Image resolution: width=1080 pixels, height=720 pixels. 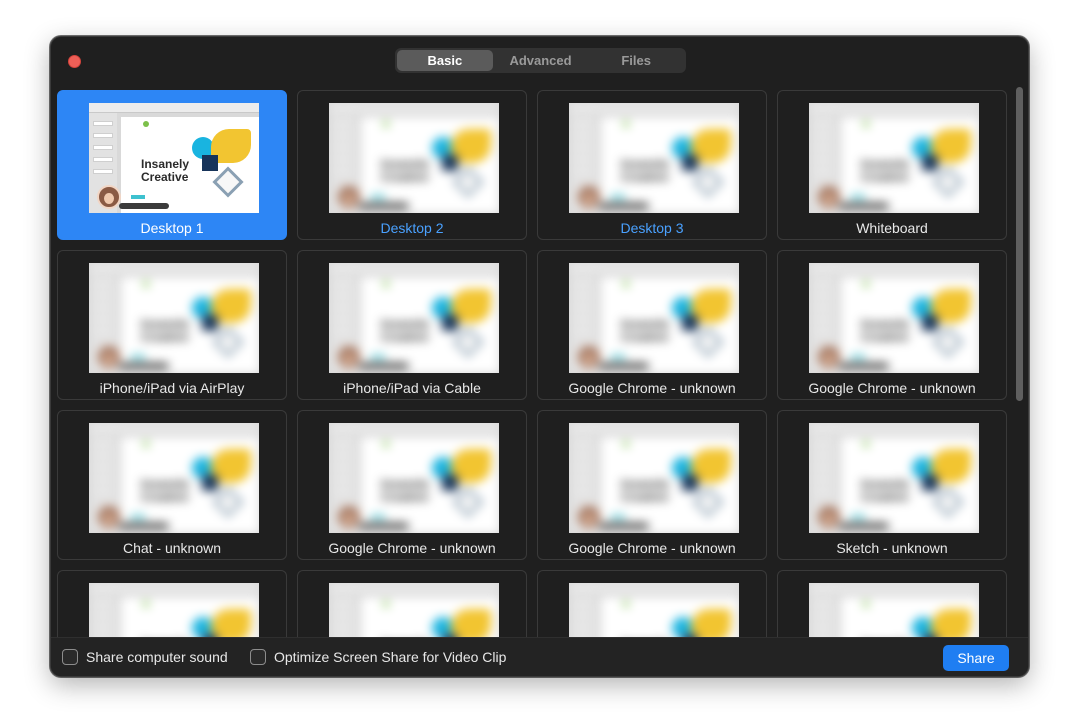 I want to click on share-source-label: Desktop 1, so click(x=172, y=228).